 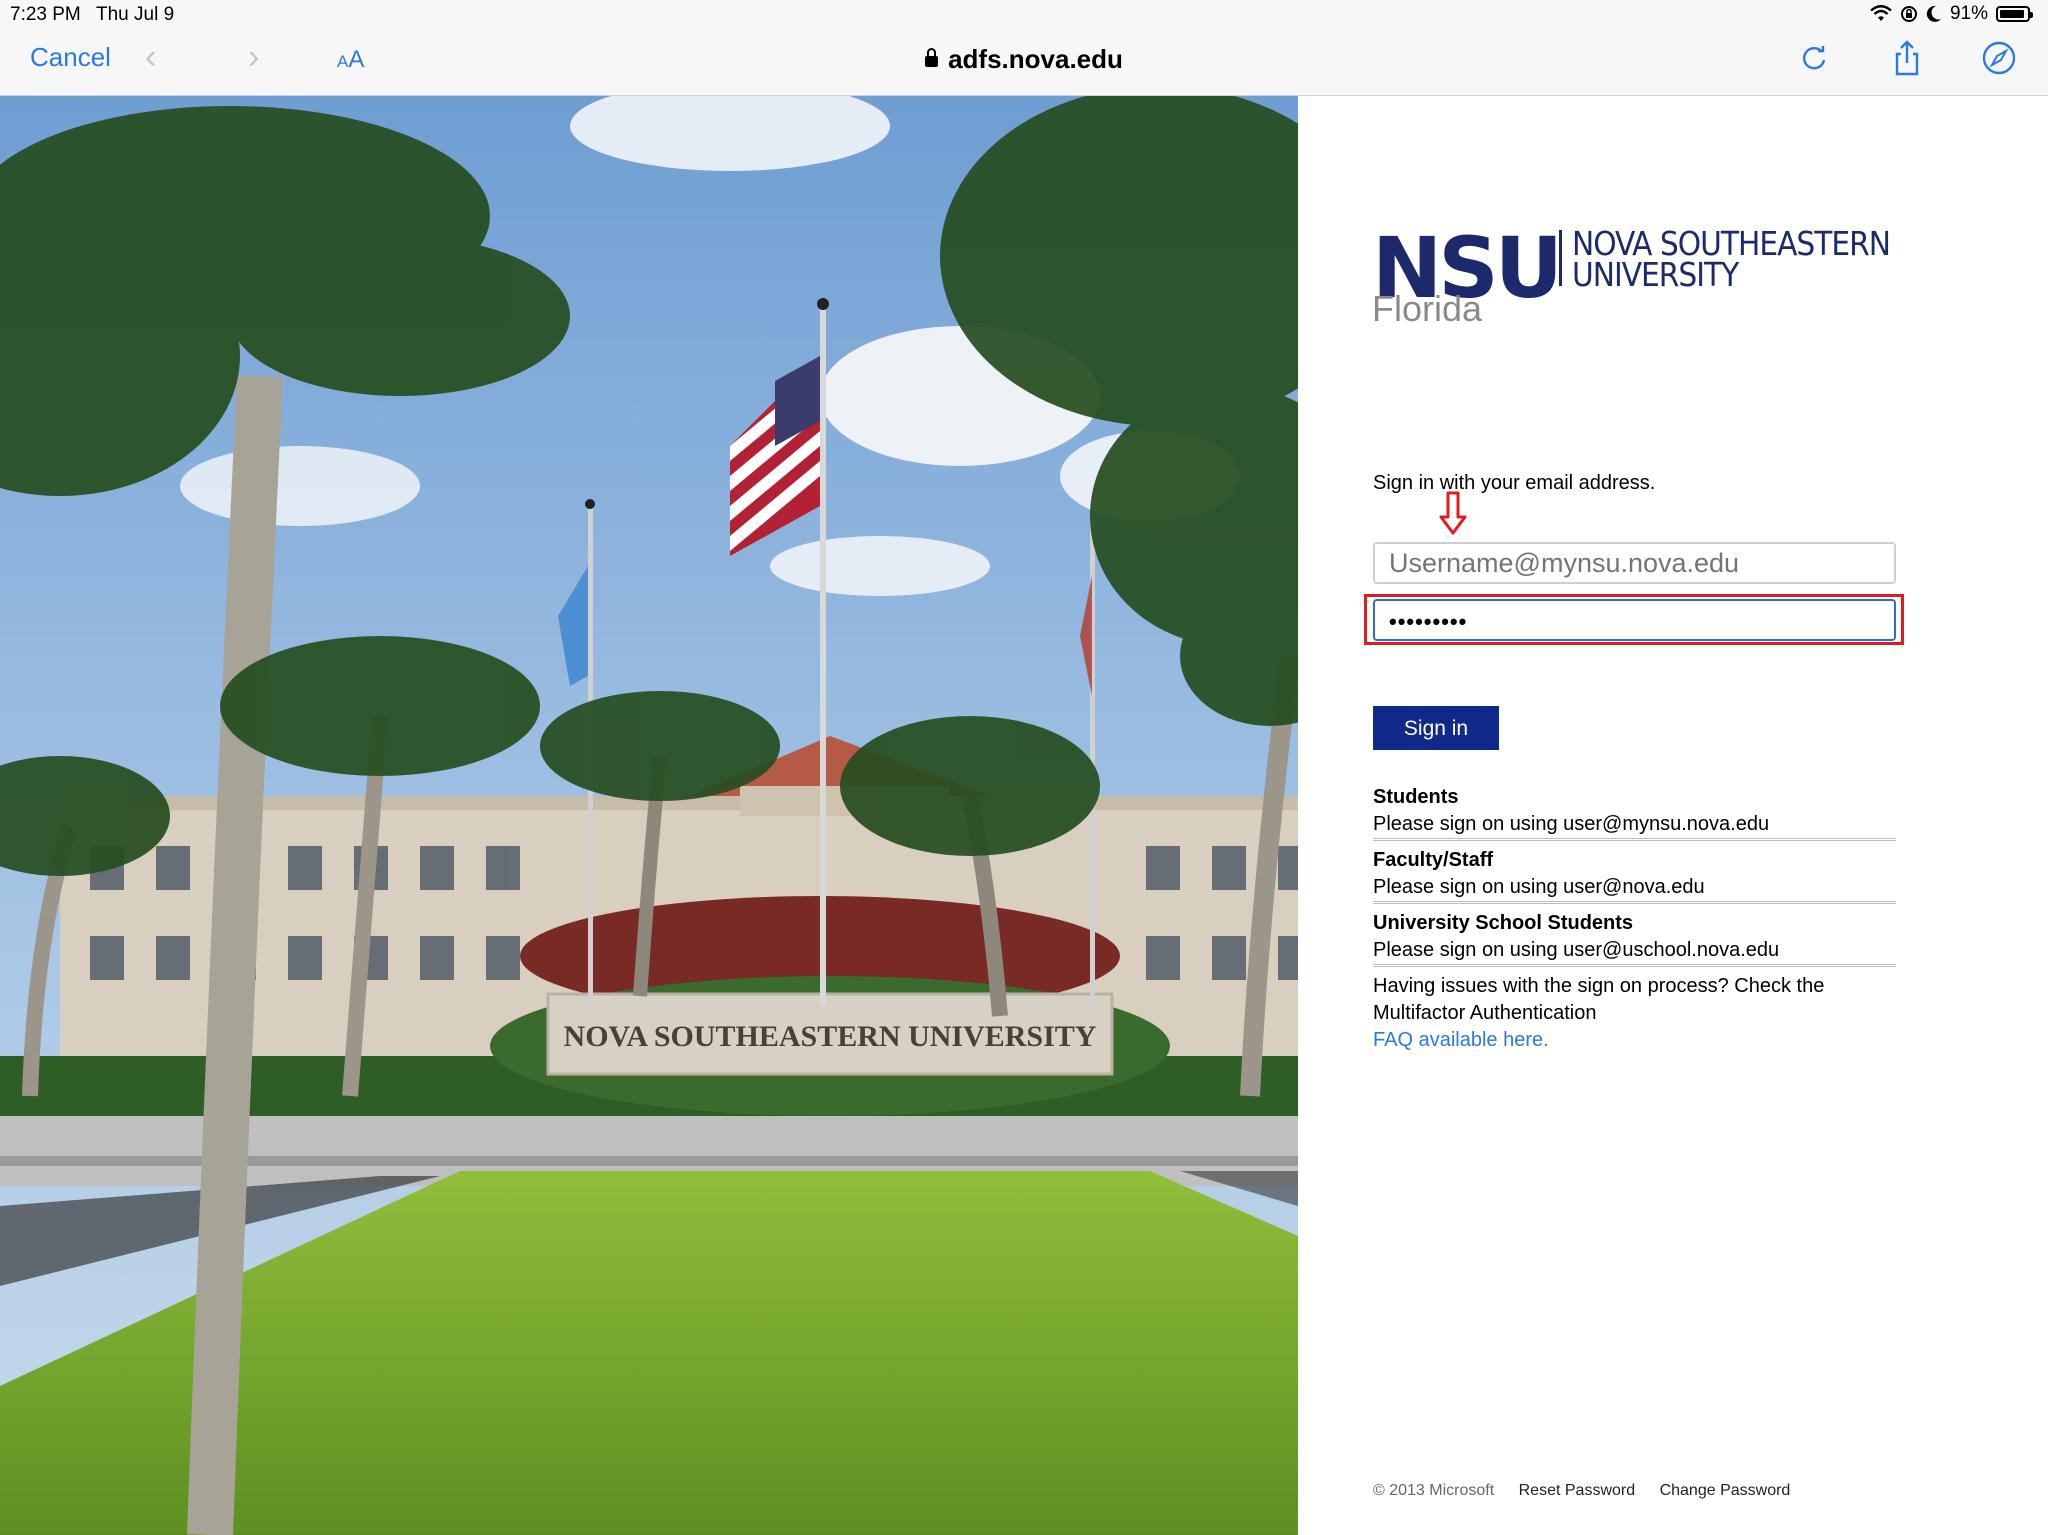 What do you see at coordinates (1881, 13) in the screenshot?
I see `wifi-icon` at bounding box center [1881, 13].